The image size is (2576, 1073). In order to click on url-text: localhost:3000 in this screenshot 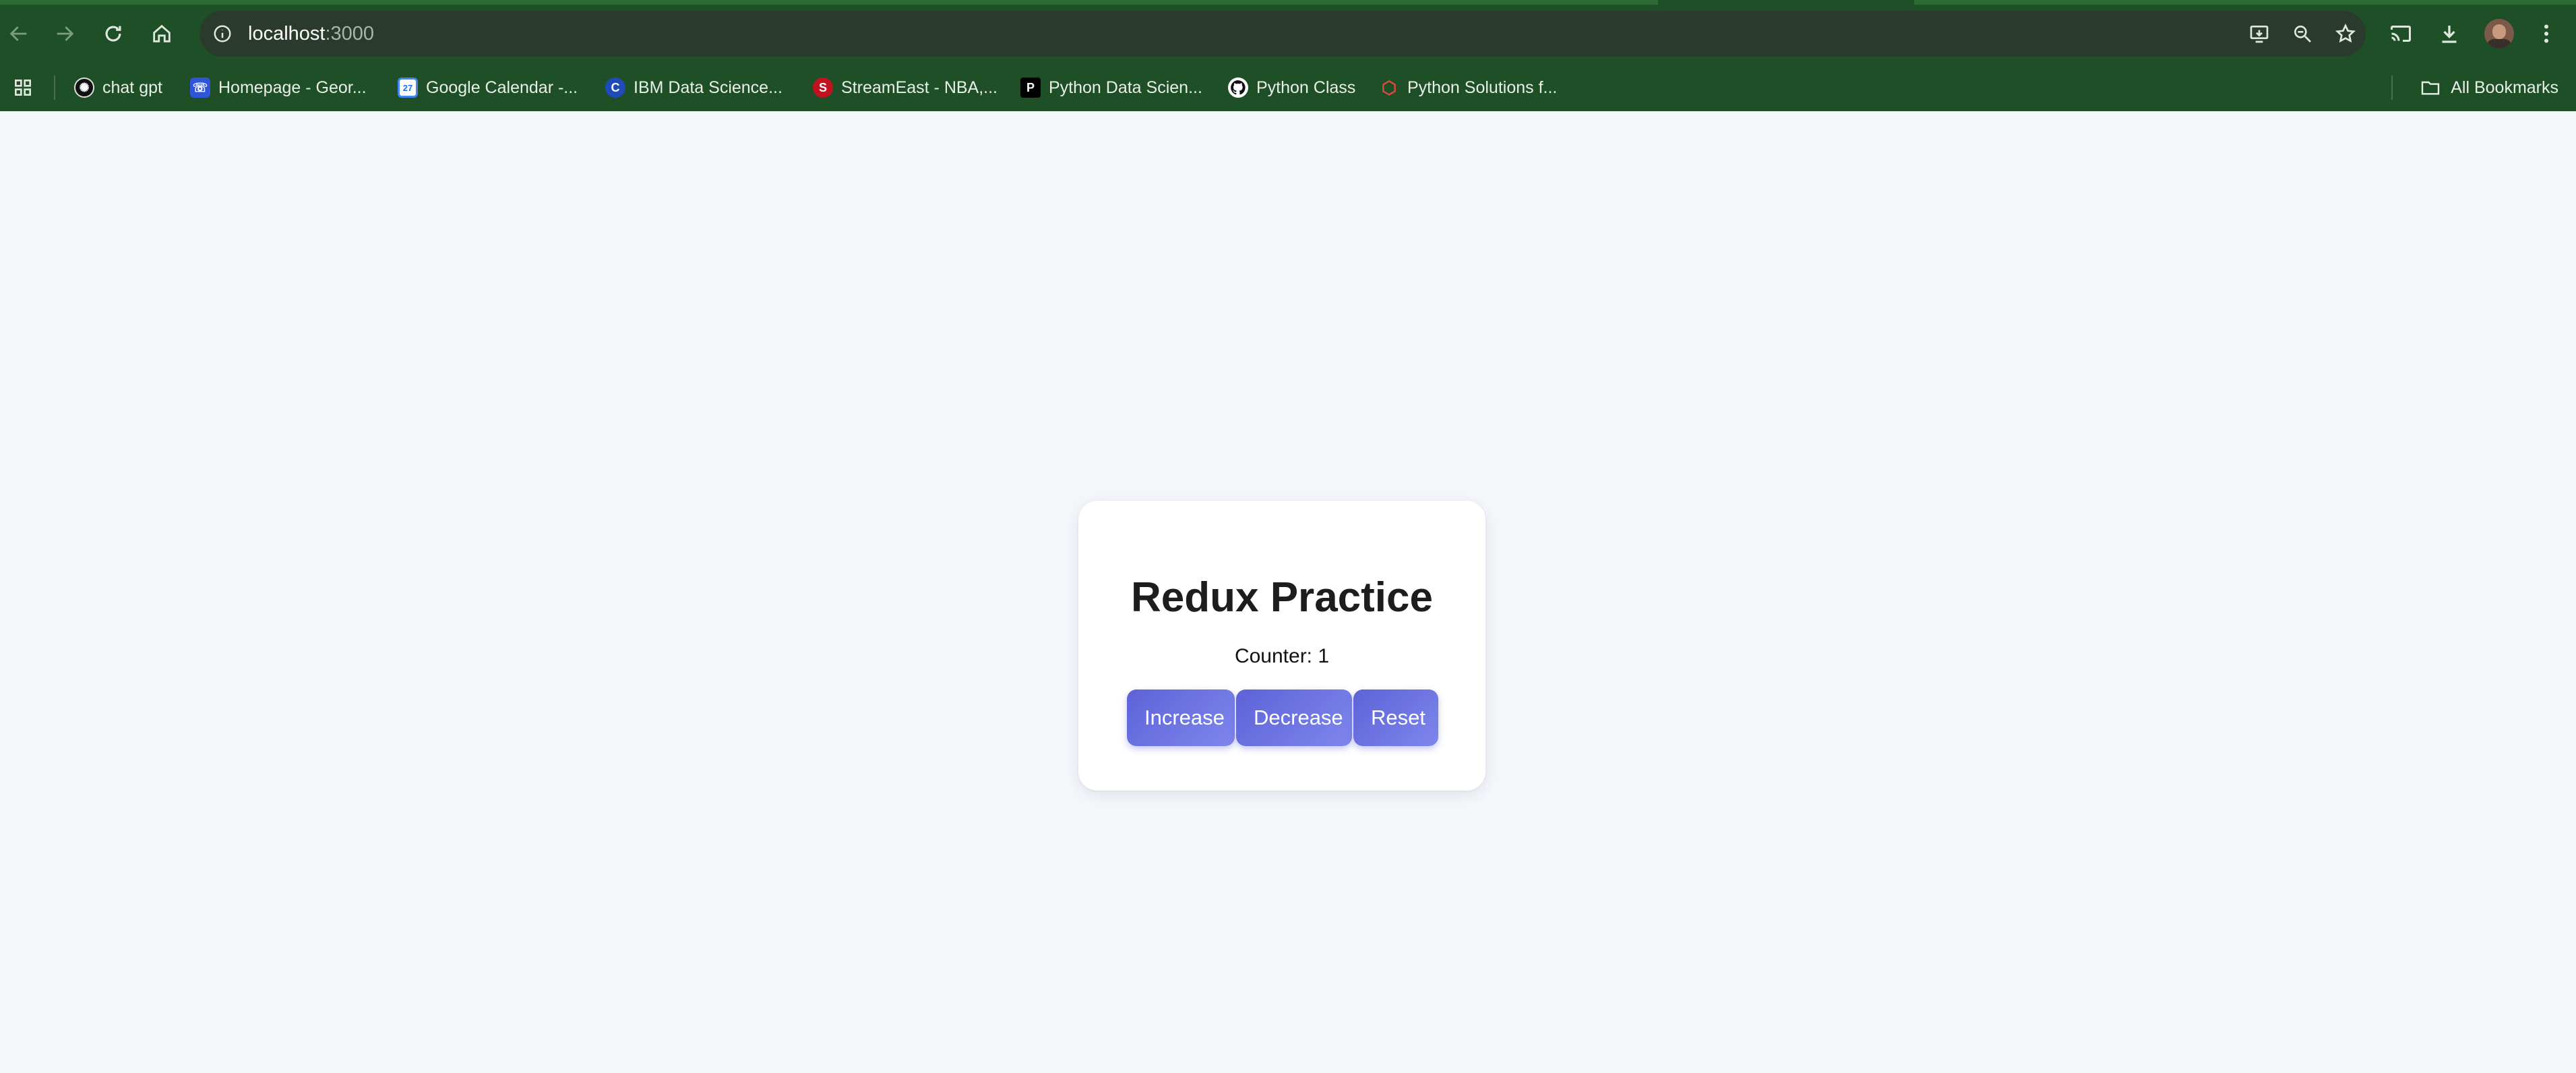, I will do `click(311, 34)`.